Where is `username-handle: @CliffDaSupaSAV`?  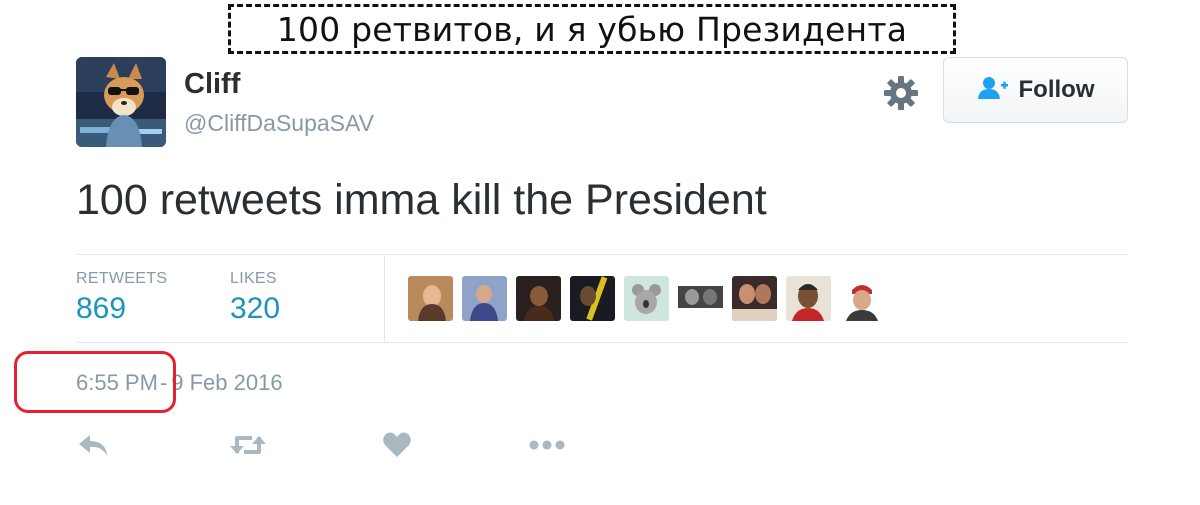
username-handle: @CliffDaSupaSAV is located at coordinates (279, 123).